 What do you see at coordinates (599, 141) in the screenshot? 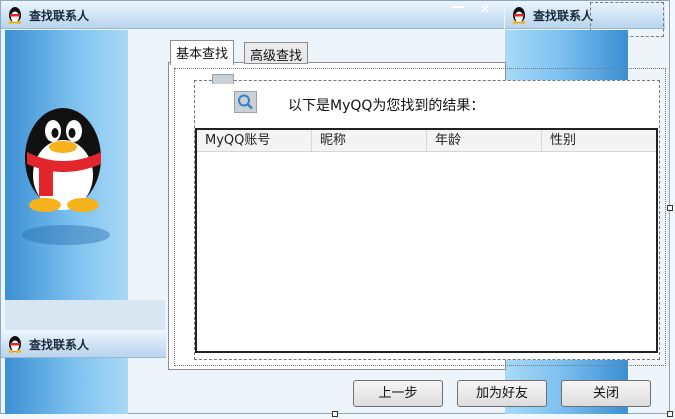
I see `column-header-gender: 性别` at bounding box center [599, 141].